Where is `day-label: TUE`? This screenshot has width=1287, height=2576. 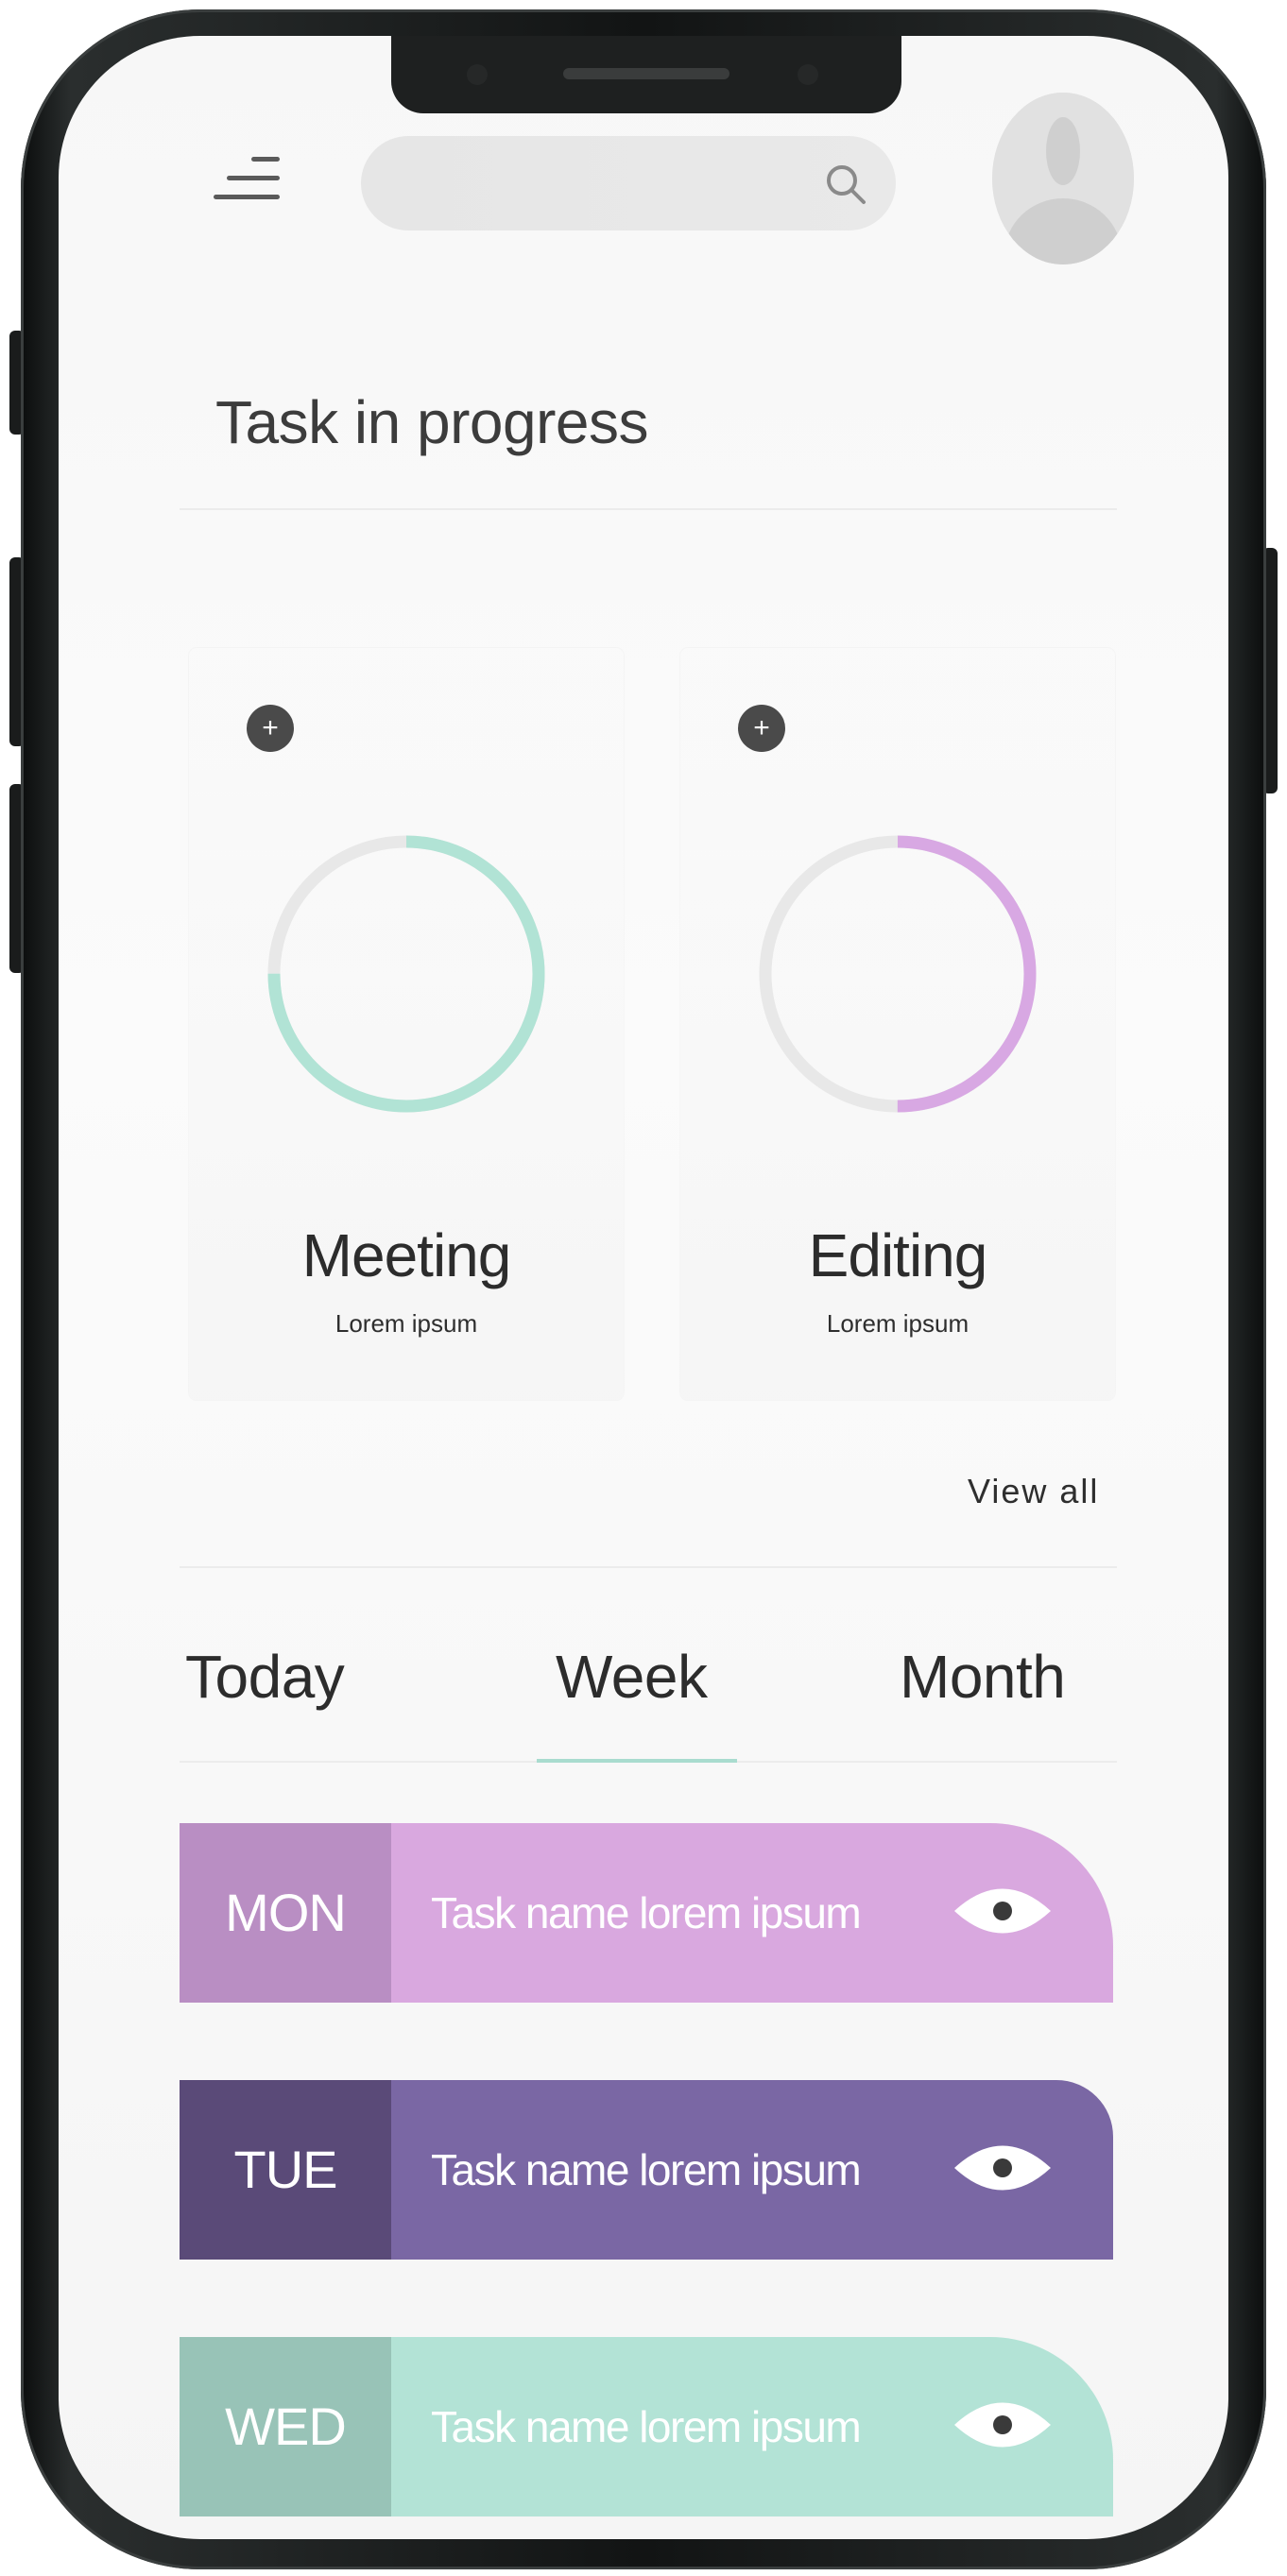 day-label: TUE is located at coordinates (285, 2170).